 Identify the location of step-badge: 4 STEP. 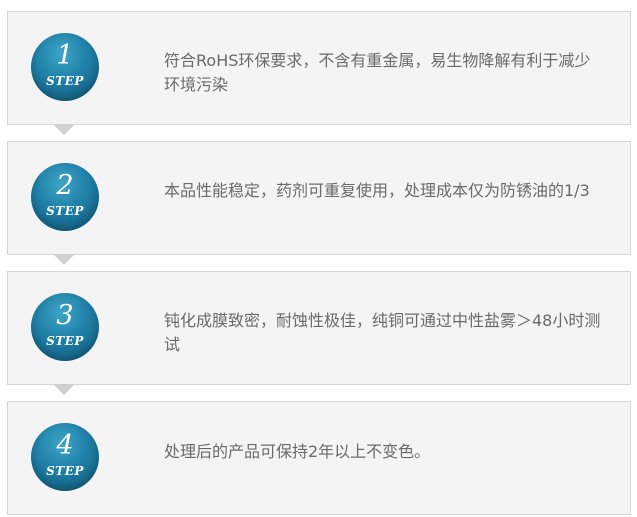
(65, 457).